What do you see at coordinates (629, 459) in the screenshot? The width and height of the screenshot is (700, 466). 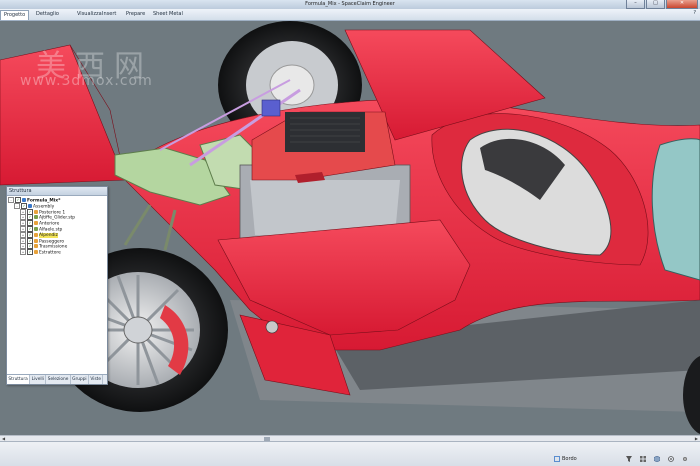 I see `filter-icon` at bounding box center [629, 459].